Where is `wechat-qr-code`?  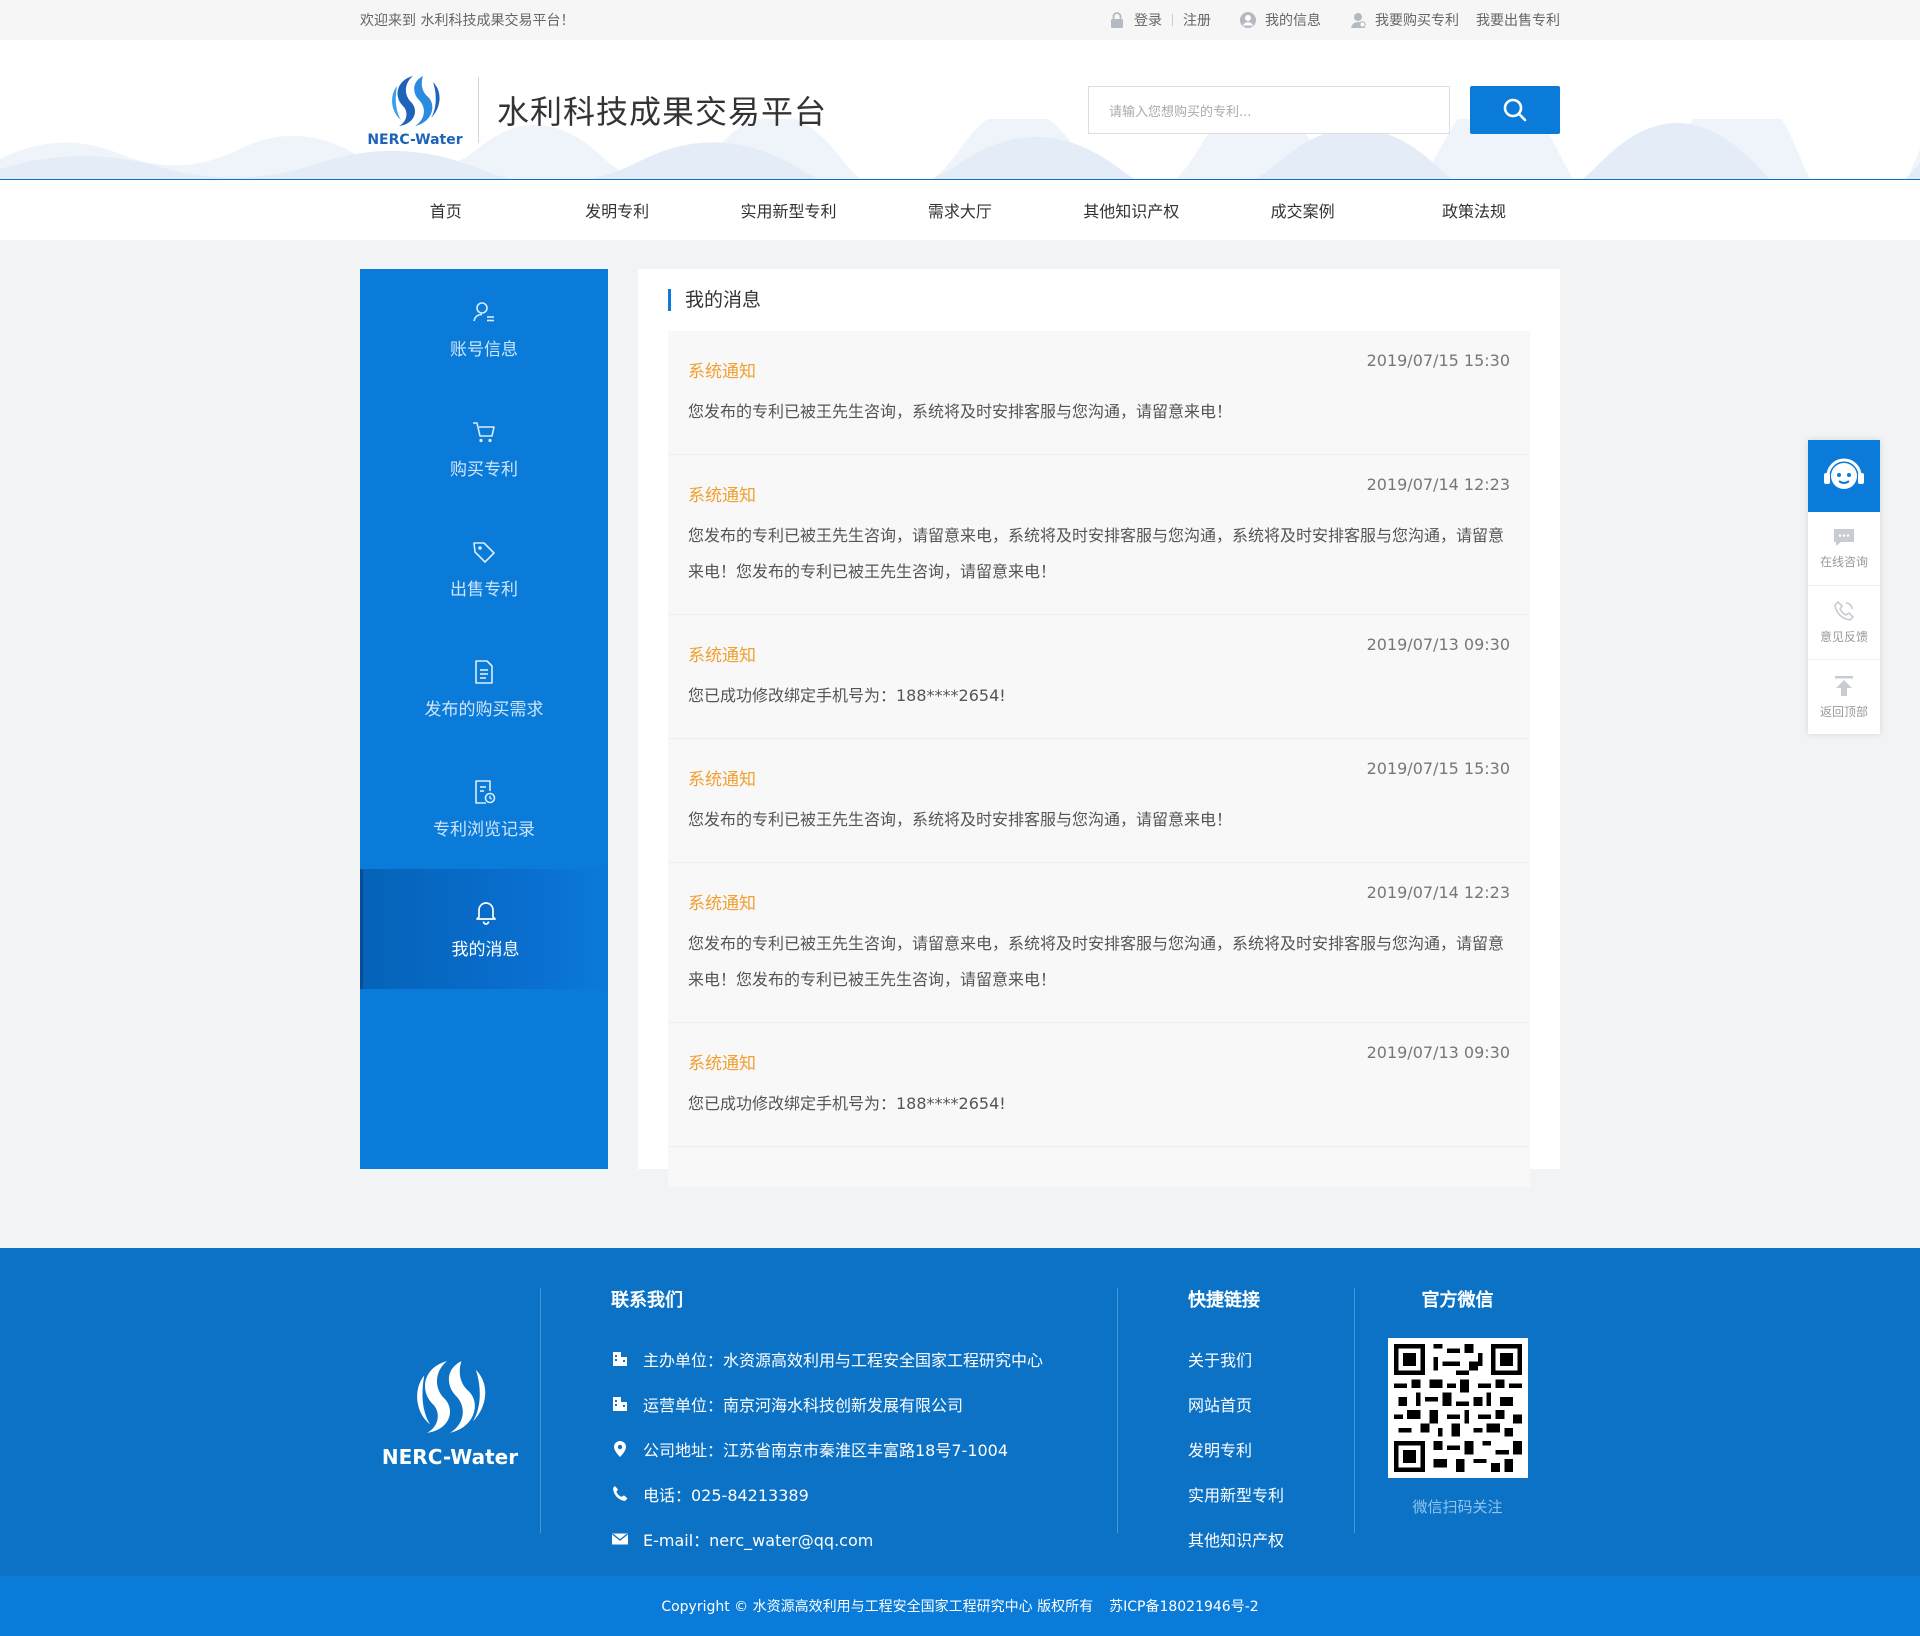
wechat-qr-code is located at coordinates (1457, 1408).